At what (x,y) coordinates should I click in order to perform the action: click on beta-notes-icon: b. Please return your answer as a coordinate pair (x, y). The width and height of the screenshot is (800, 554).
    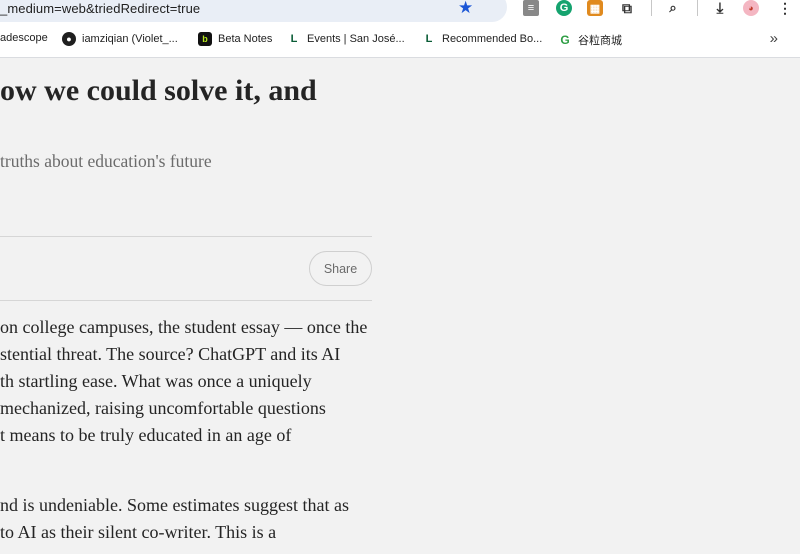
    Looking at the image, I should click on (205, 39).